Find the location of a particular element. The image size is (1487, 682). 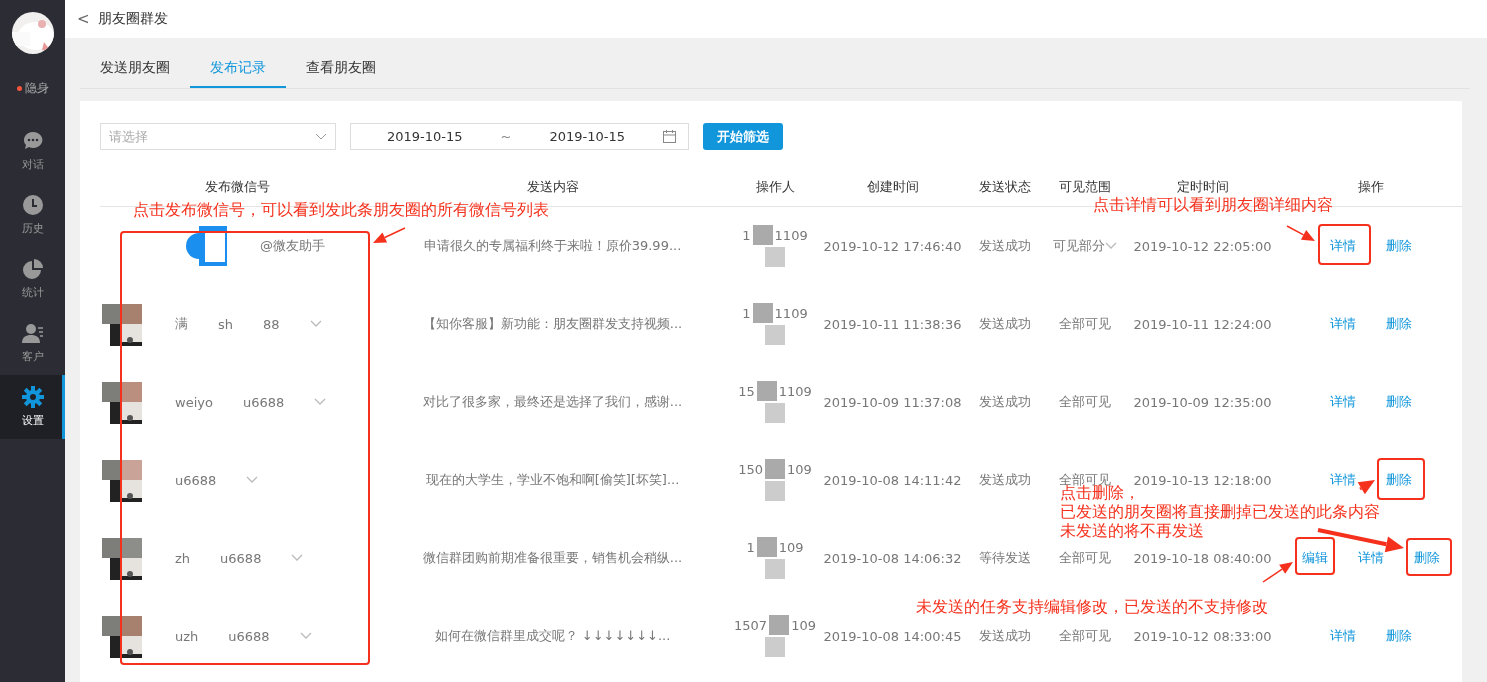

back-button: < is located at coordinates (83, 19).